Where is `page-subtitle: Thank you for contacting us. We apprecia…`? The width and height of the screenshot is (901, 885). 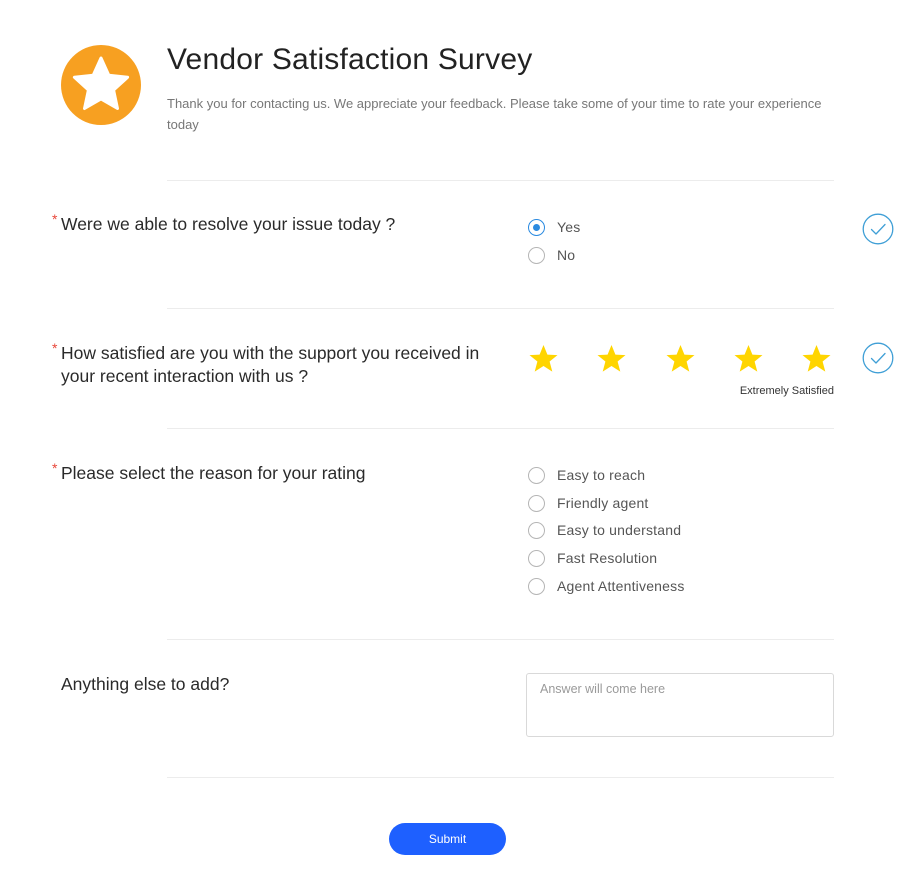
page-subtitle: Thank you for contacting us. We apprecia… is located at coordinates (494, 114).